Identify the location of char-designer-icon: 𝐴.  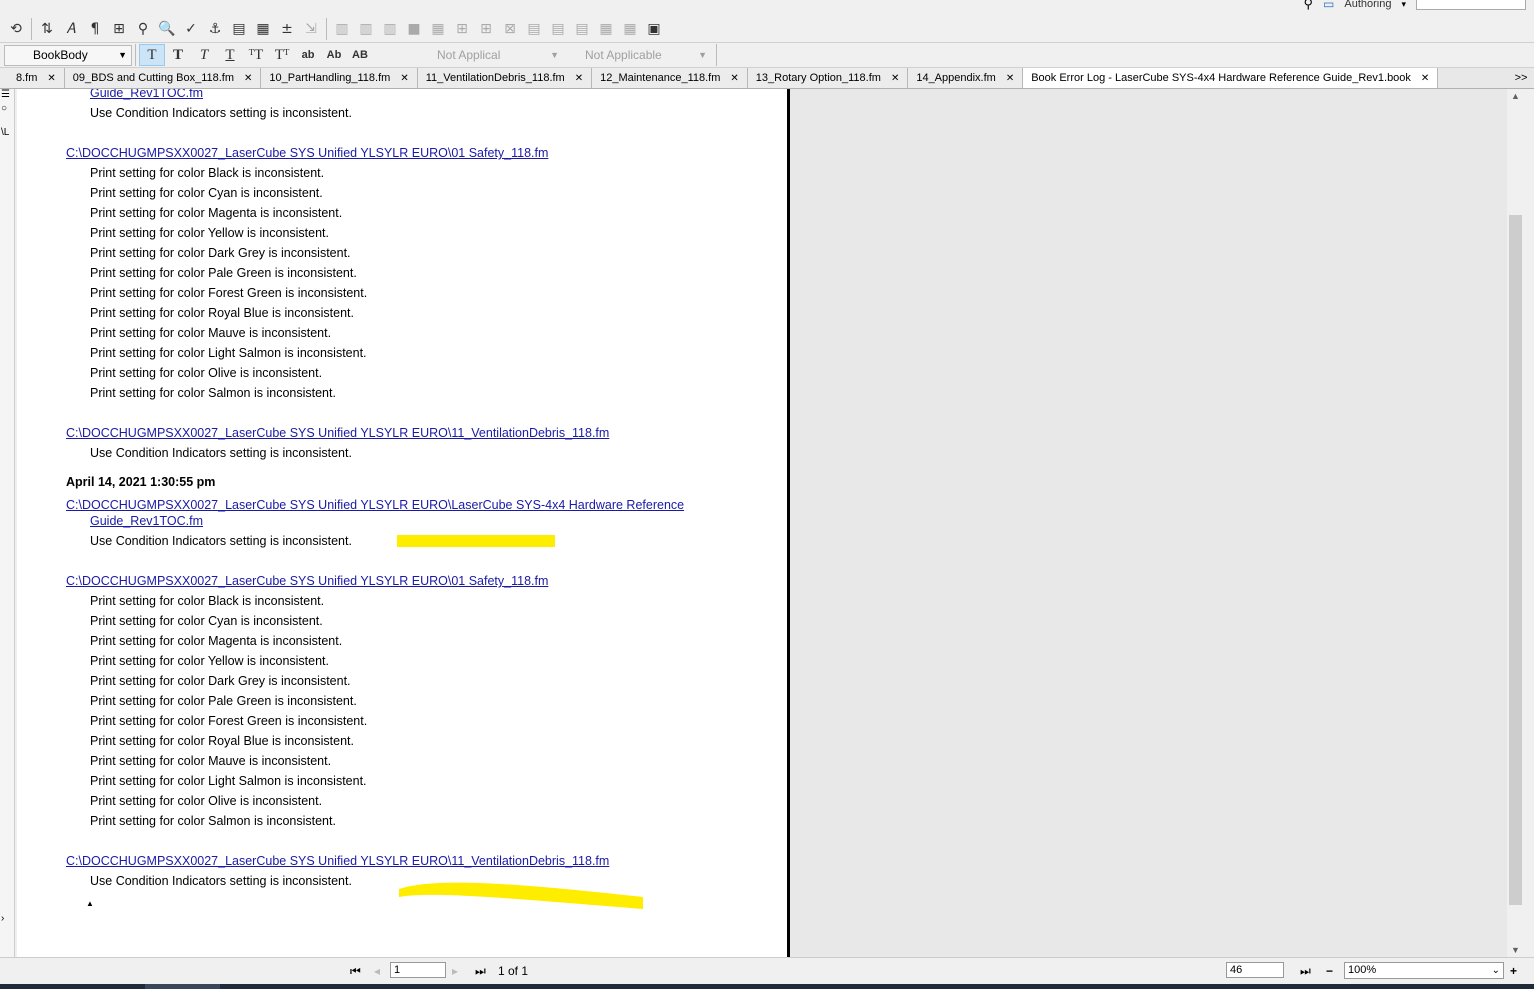
(71, 29).